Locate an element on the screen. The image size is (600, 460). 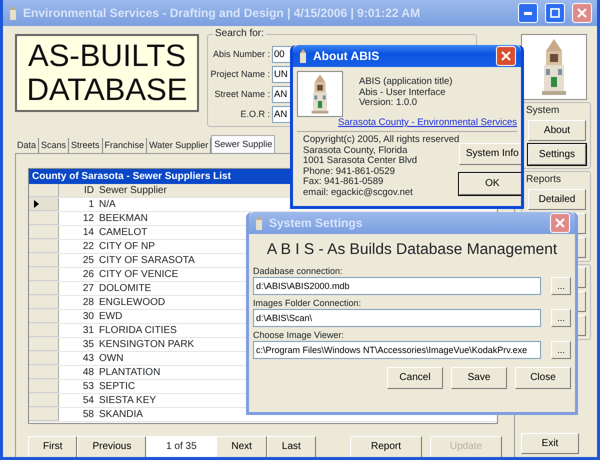
side-button: Detailed is located at coordinates (557, 199).